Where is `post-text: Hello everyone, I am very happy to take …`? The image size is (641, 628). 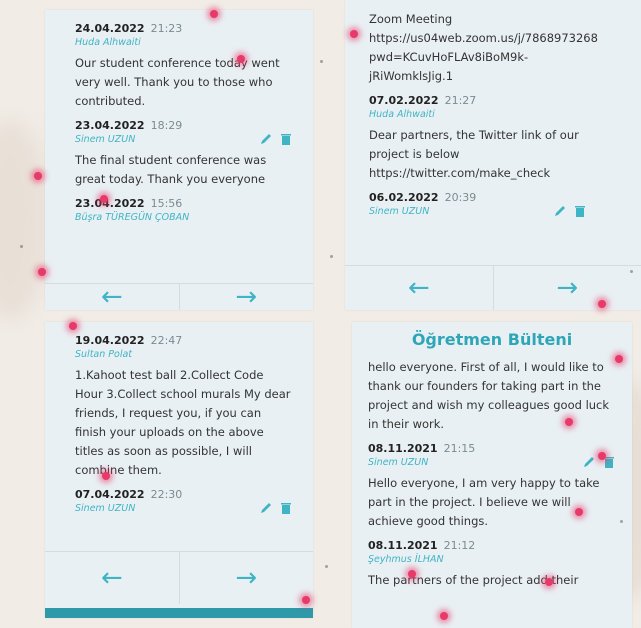
post-text: Hello everyone, I am very happy to take … is located at coordinates (484, 502).